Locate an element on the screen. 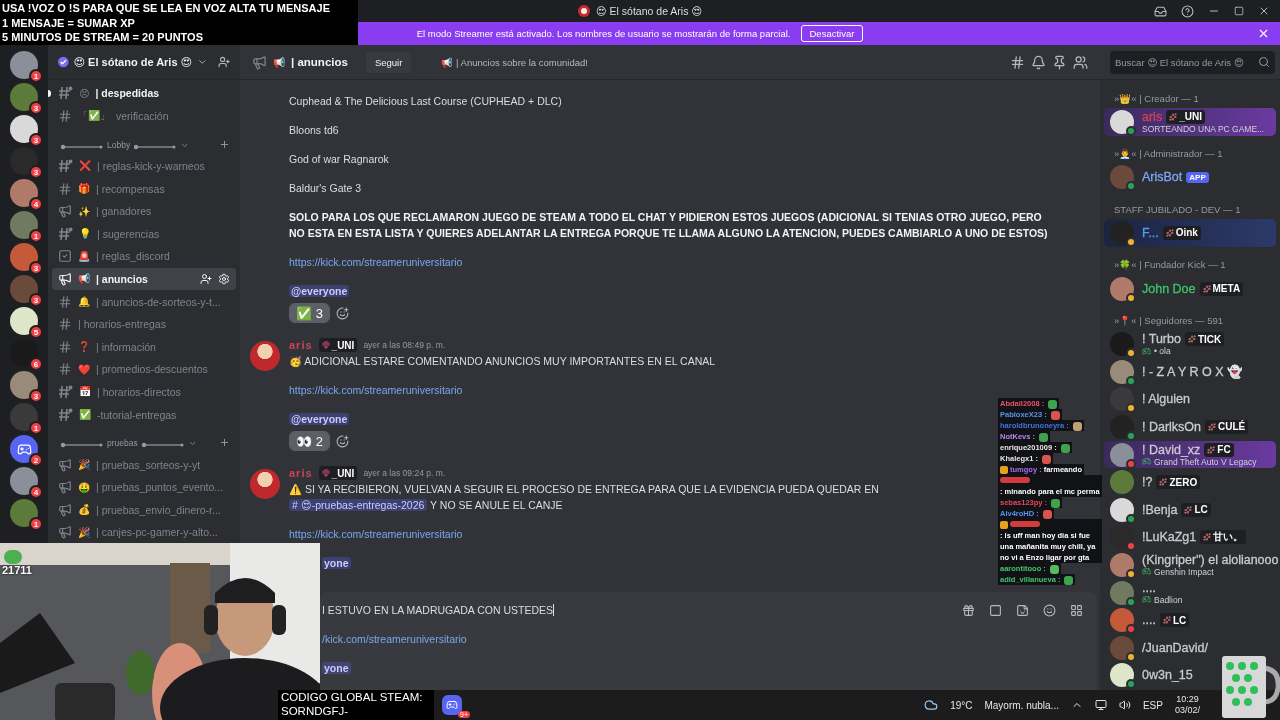 The image size is (1280, 720). member-item: ! David_xz FC Grand Theft Auto V Legacy is located at coordinates (1190, 454).